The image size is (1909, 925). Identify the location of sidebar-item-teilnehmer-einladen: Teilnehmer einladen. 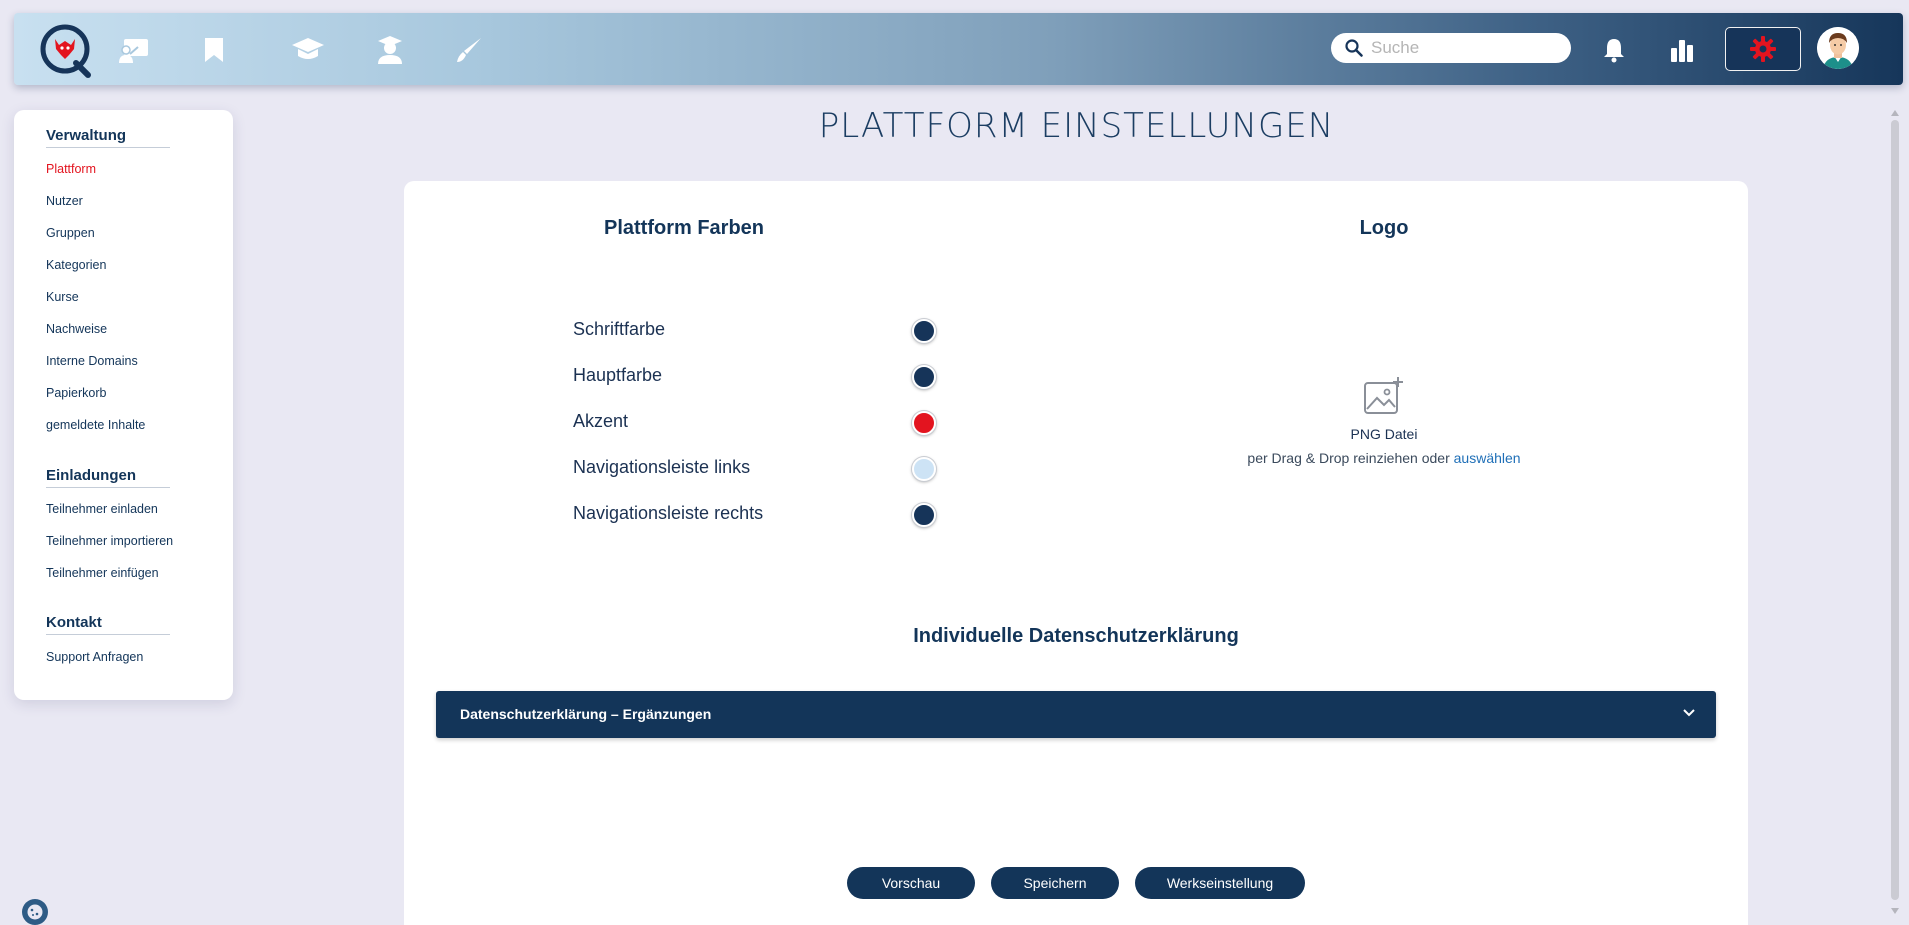
(102, 509).